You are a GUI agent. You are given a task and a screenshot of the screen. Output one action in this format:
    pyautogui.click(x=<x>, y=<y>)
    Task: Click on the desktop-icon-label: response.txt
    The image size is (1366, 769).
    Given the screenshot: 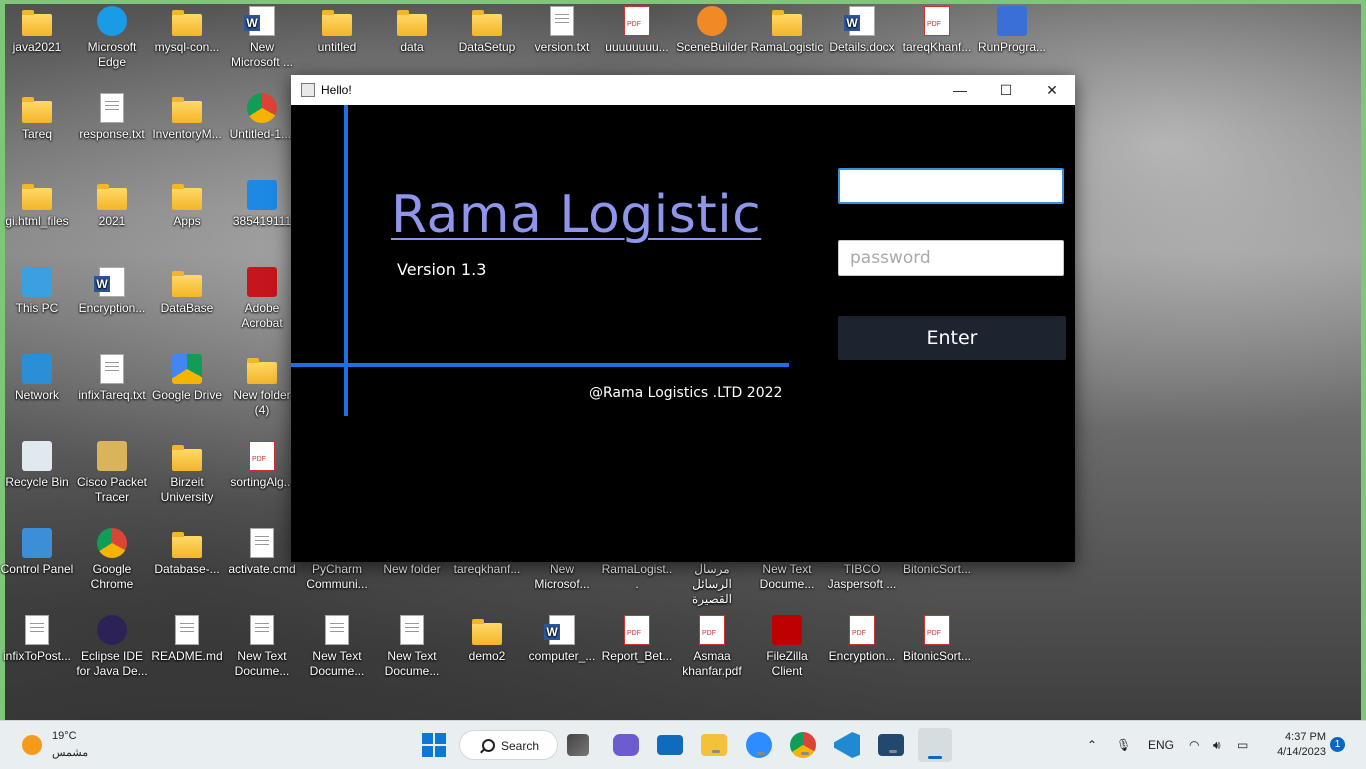 What is the action you would take?
    pyautogui.click(x=112, y=134)
    